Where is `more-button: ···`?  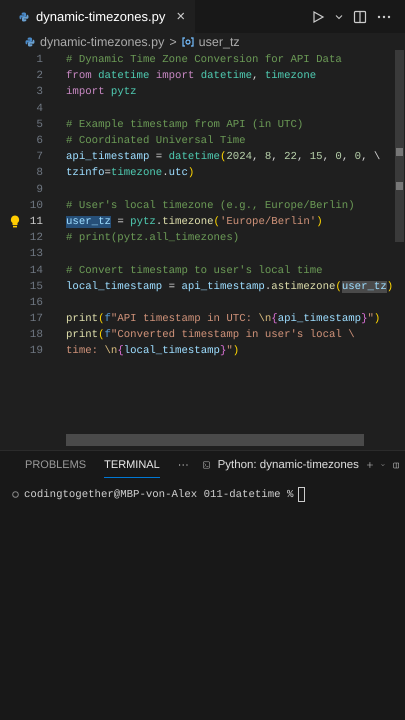
more-button: ··· is located at coordinates (183, 465).